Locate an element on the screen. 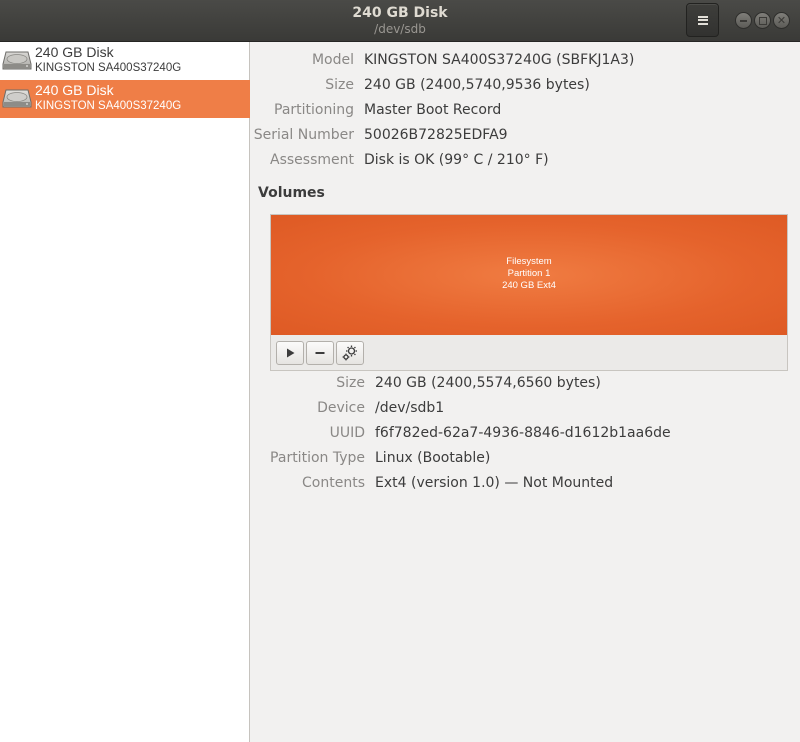 The width and height of the screenshot is (800, 742). close-icon: ✕ is located at coordinates (781, 20).